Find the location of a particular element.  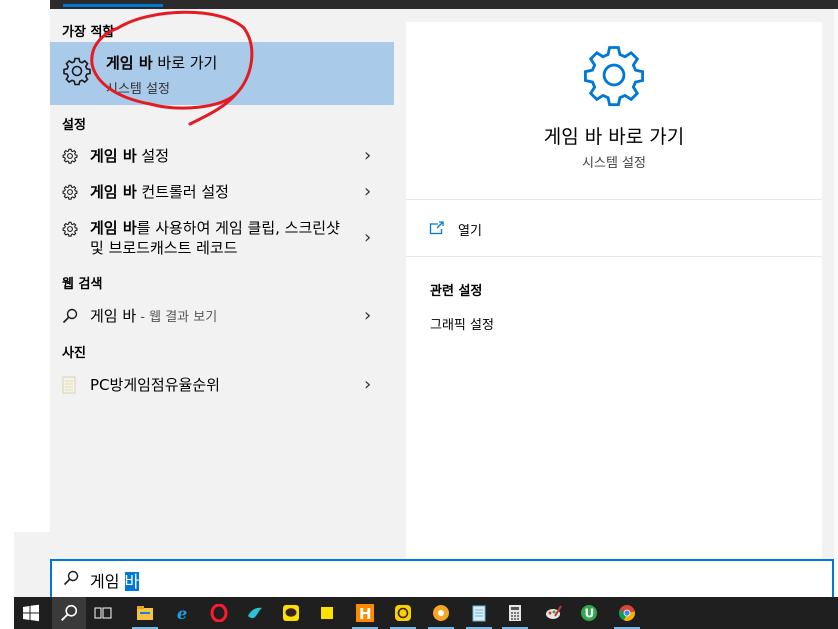

active-tab-indicator is located at coordinates (113, 5).